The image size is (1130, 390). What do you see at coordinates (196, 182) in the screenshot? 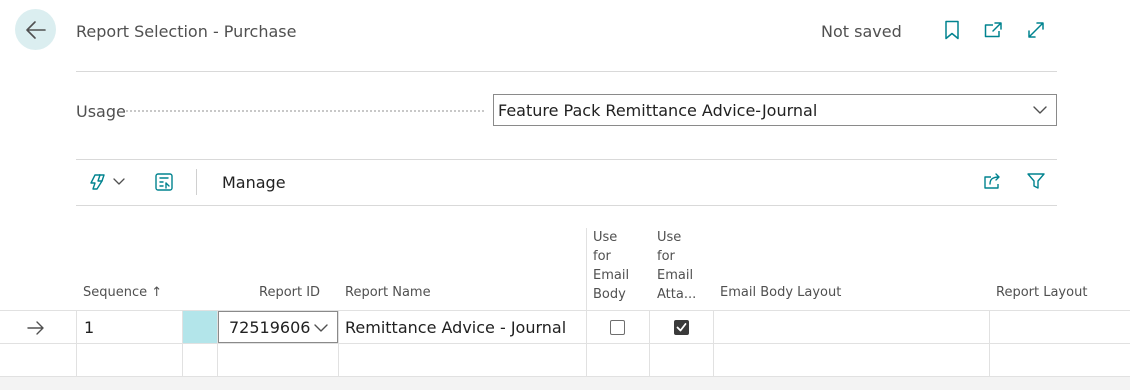
I see `toolbar-separator` at bounding box center [196, 182].